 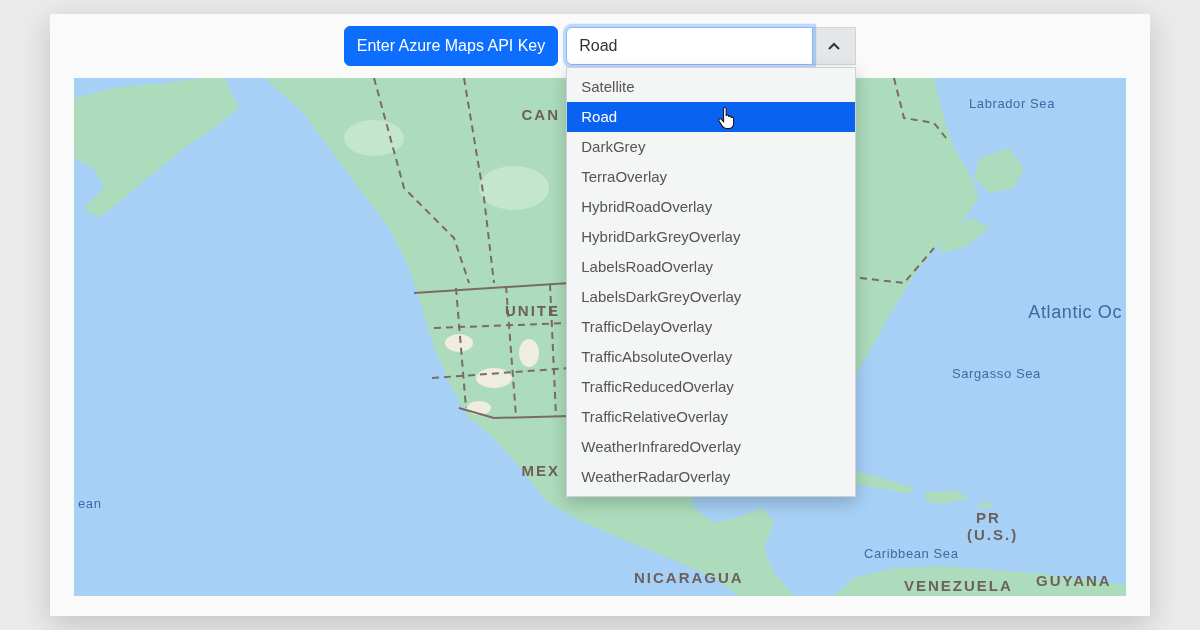 I want to click on dropdown-option: LabelsRoadOverlay, so click(x=711, y=267).